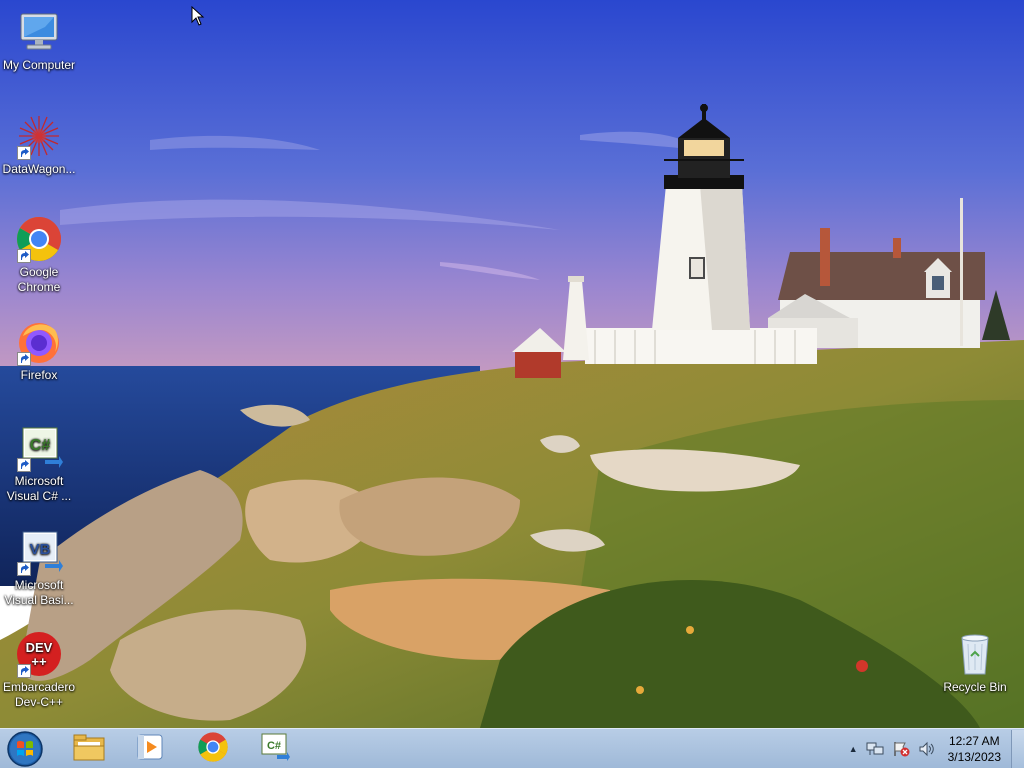  I want to click on desktop-icon-firefox: Firefox, so click(39, 350).